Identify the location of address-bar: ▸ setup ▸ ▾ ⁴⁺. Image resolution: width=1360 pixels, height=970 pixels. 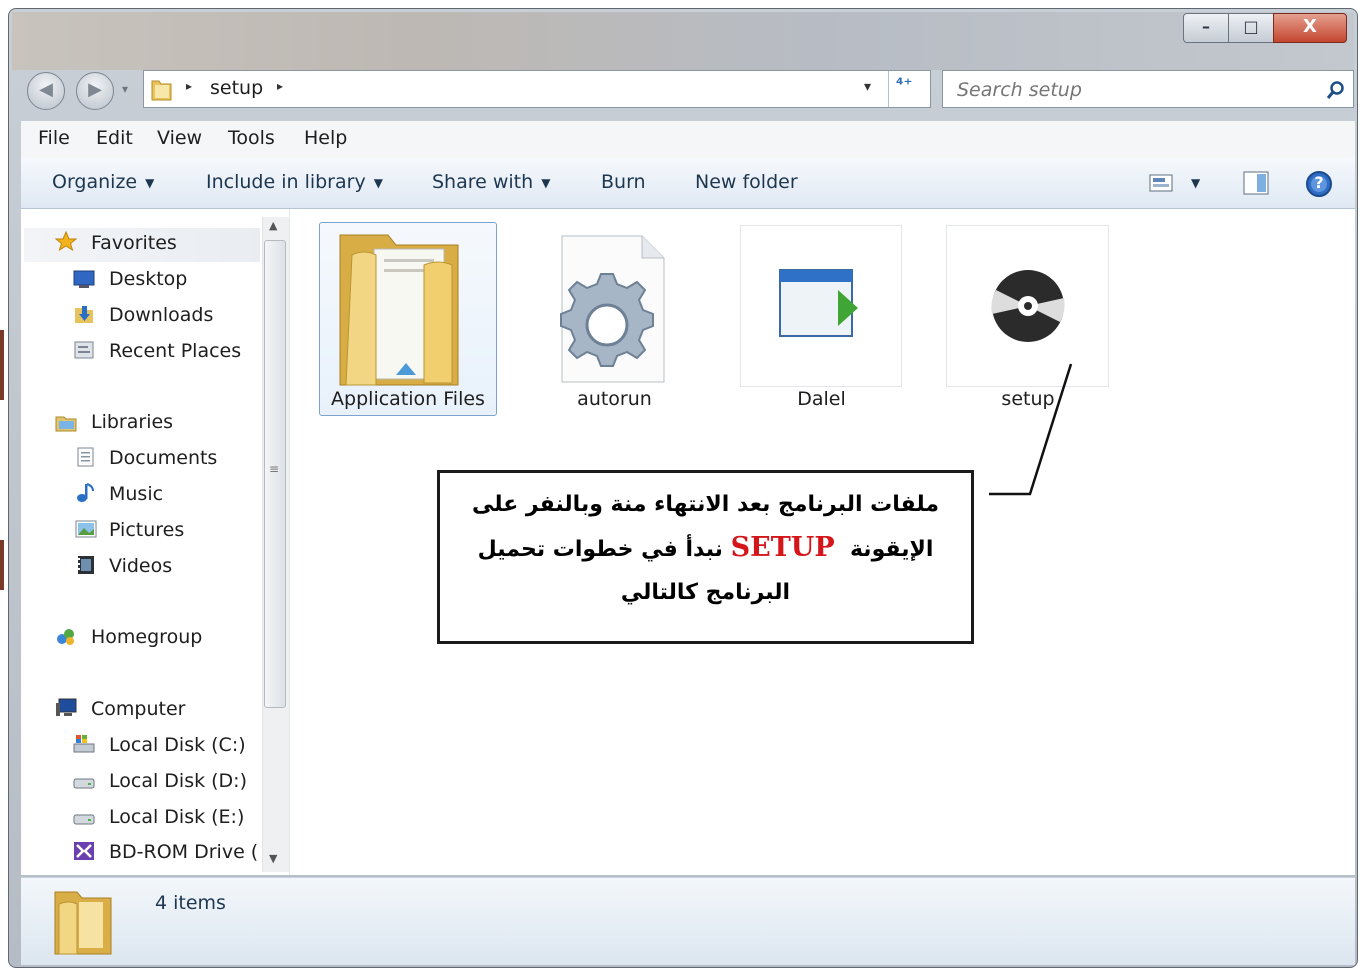
(537, 89).